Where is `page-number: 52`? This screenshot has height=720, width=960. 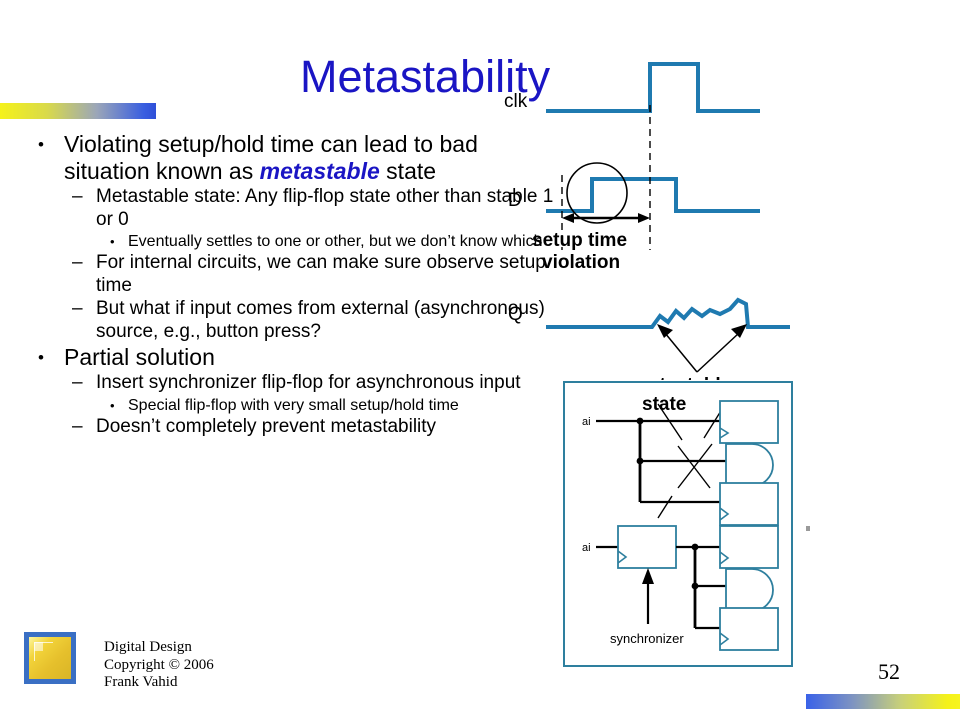
page-number: 52 is located at coordinates (889, 671).